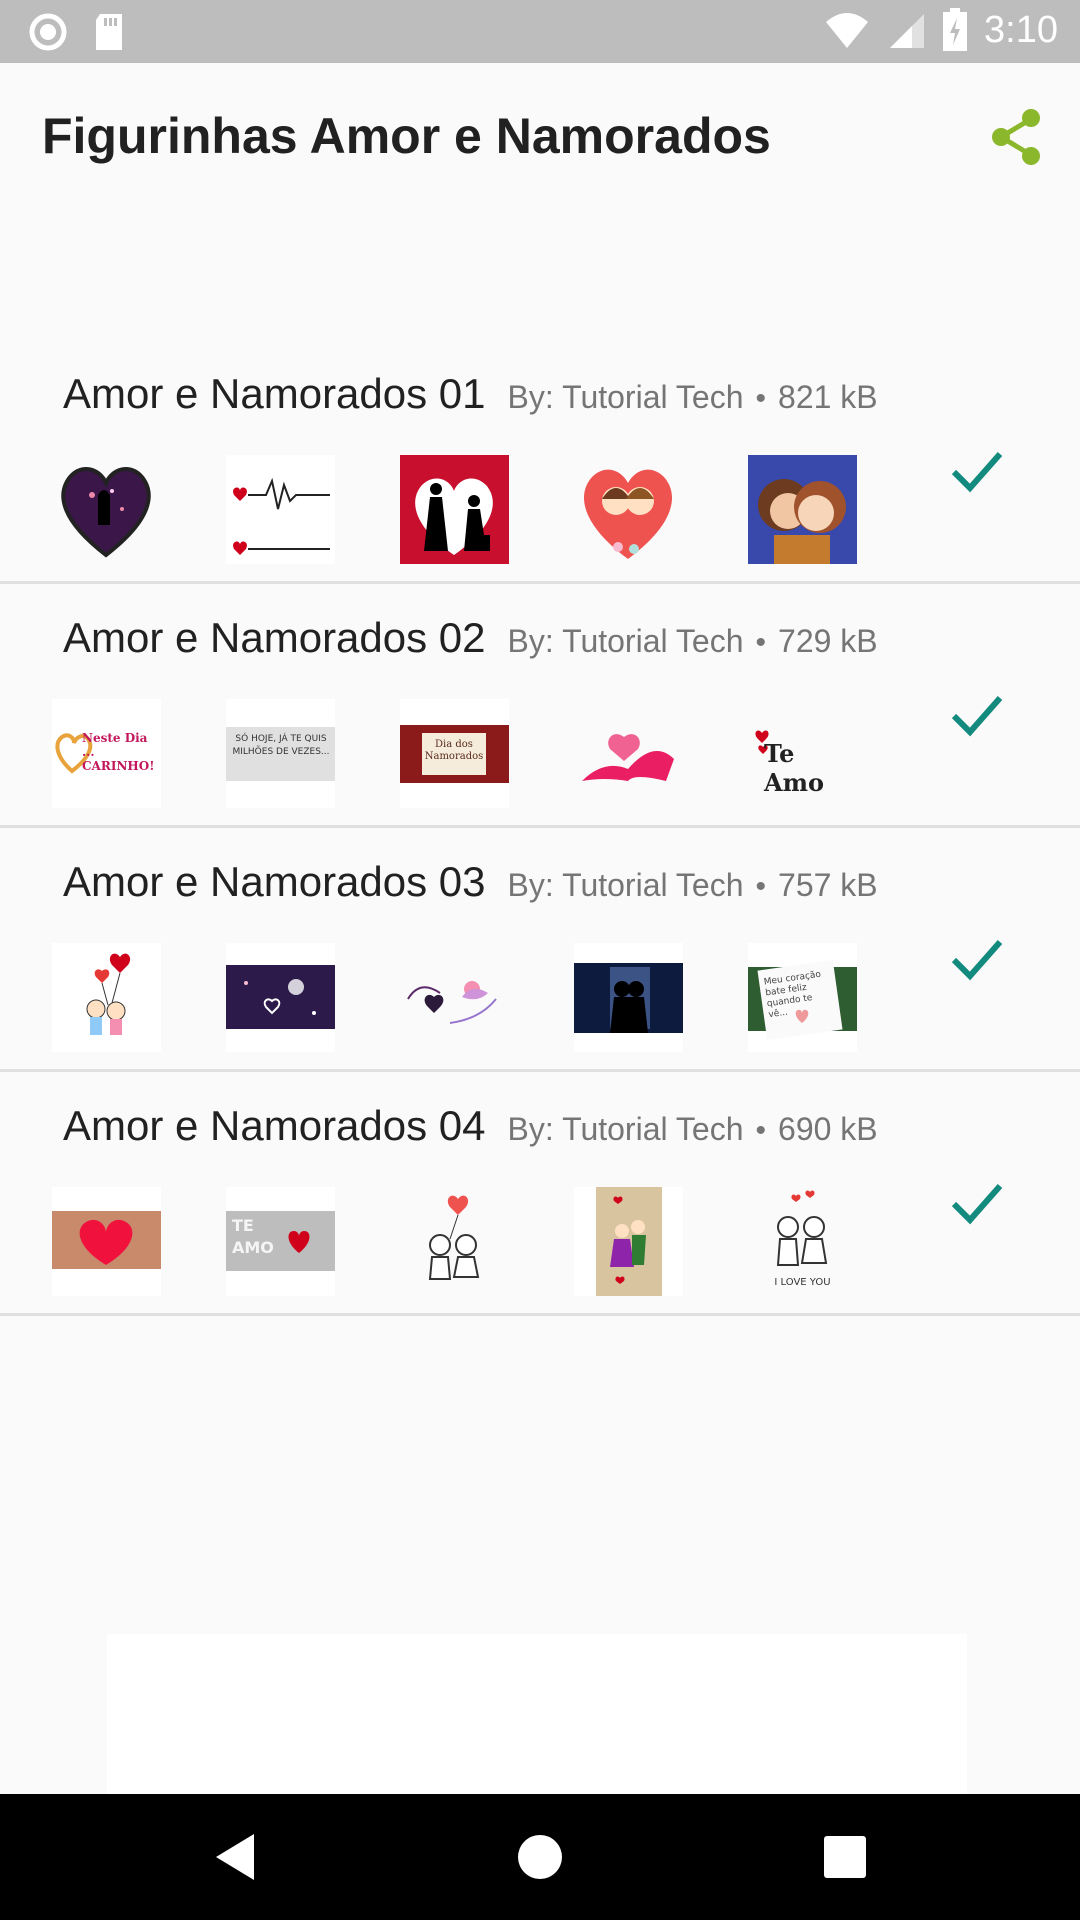  I want to click on sticker-cupid-heart, so click(452, 1002).